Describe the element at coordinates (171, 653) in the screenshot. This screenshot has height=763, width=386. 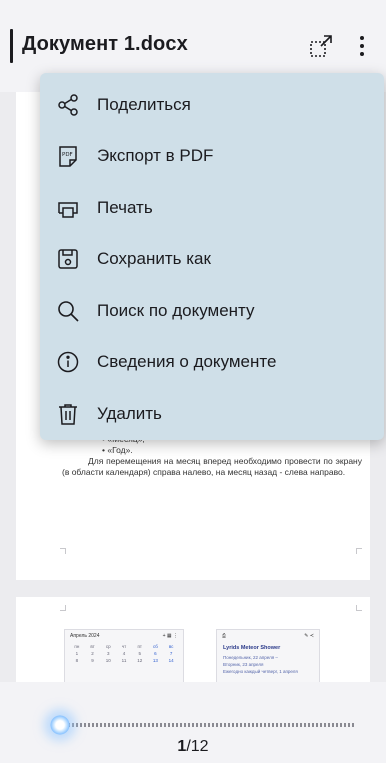
I see `day: 7` at that location.